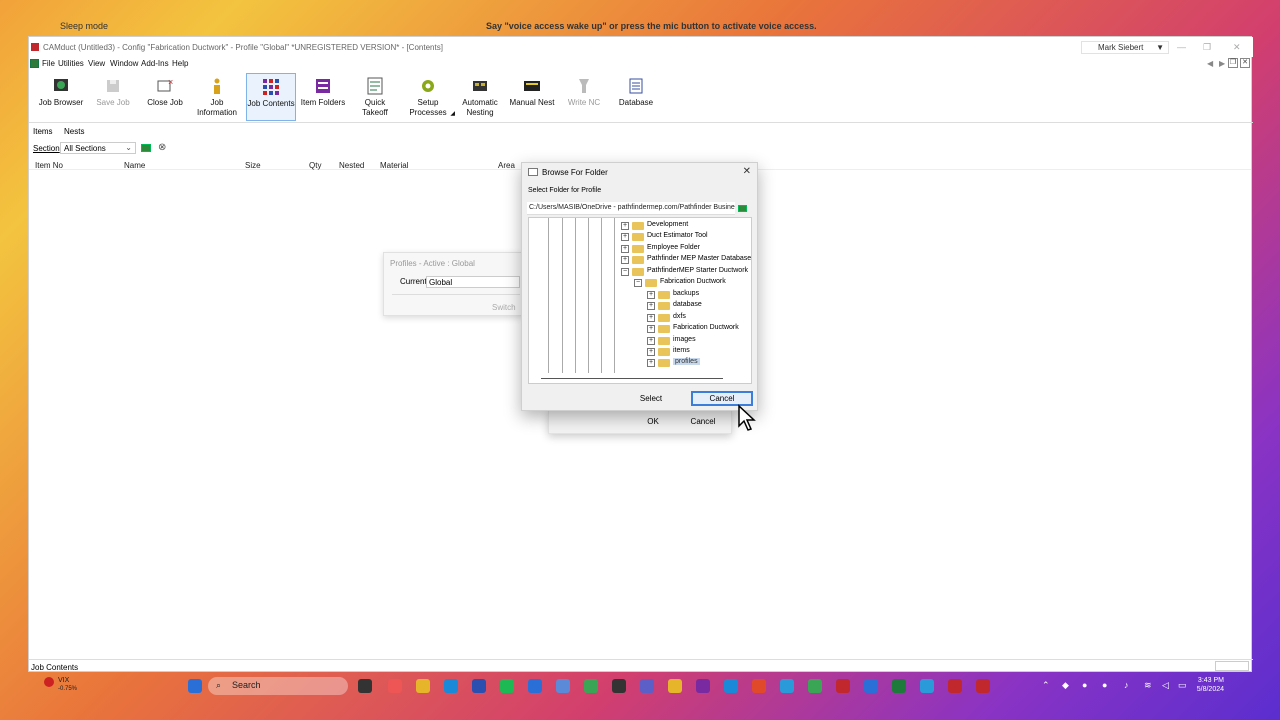 Image resolution: width=1280 pixels, height=720 pixels. I want to click on volume-icon: ◁, so click(1165, 685).